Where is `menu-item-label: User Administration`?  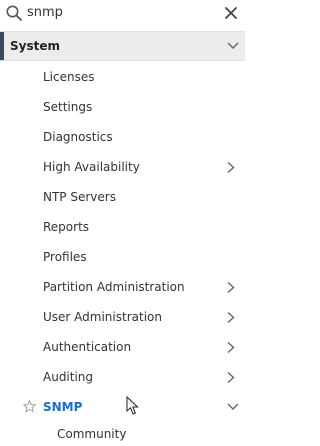
menu-item-label: User Administration is located at coordinates (102, 317).